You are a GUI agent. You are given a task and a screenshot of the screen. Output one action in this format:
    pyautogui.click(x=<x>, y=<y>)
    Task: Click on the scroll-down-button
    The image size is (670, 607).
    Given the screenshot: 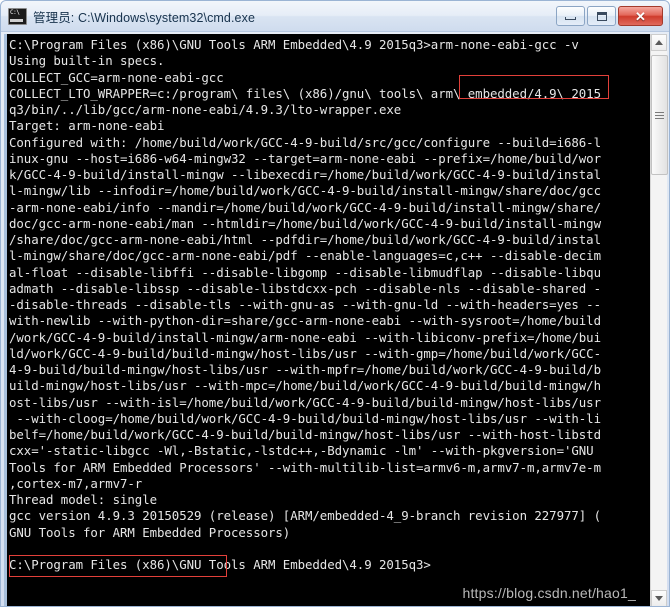 What is the action you would take?
    pyautogui.click(x=659, y=598)
    